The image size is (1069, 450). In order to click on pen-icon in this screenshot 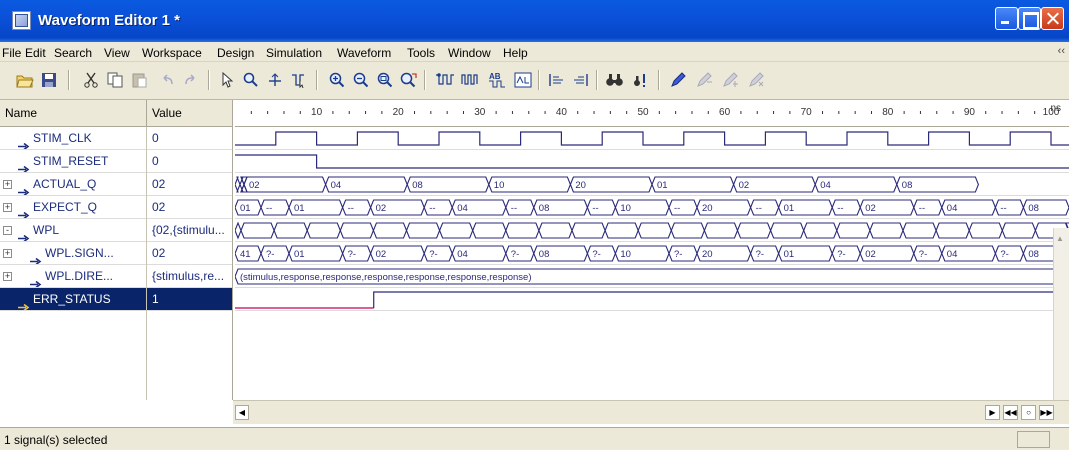, I will do `click(679, 80)`.